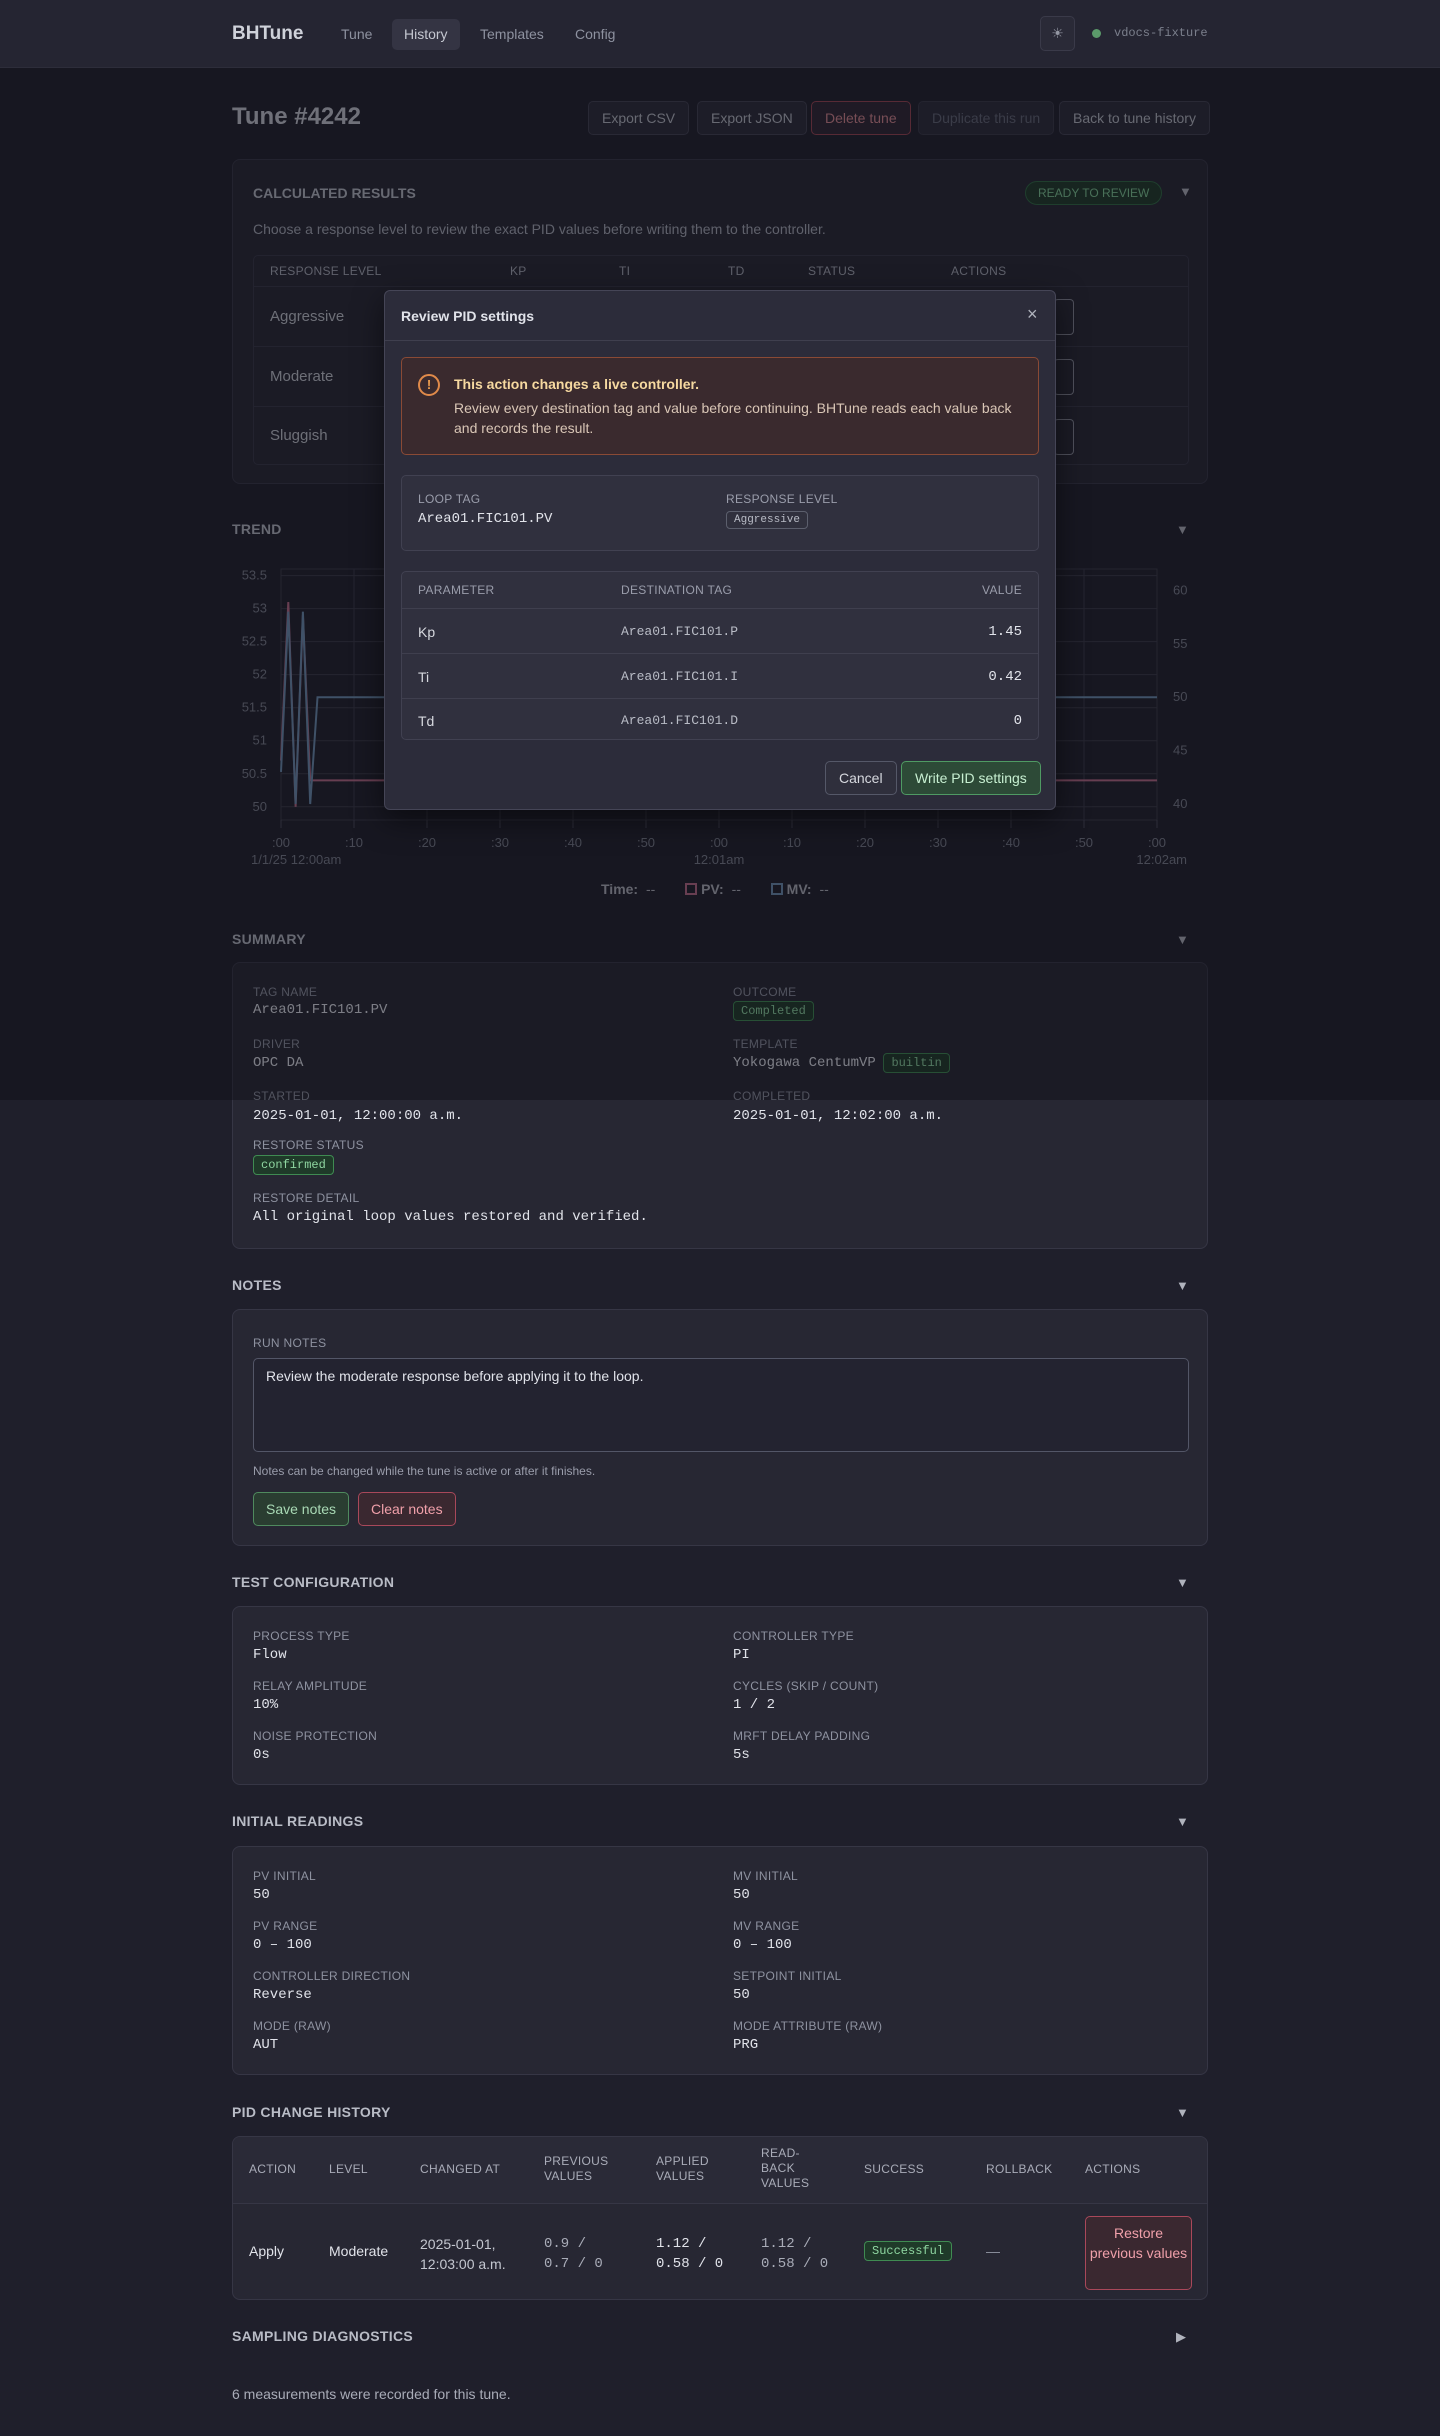 This screenshot has height=2436, width=1440. I want to click on col-changed-at: CHANGED AT, so click(460, 2169).